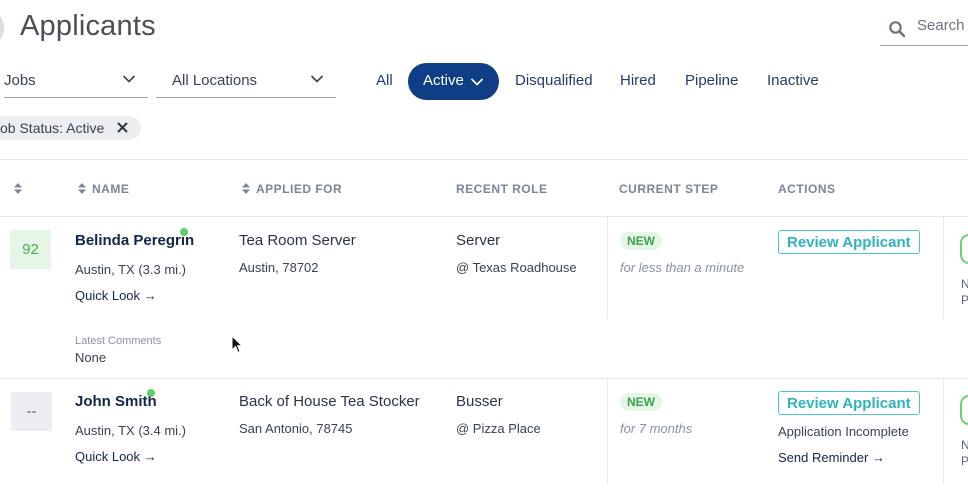 This screenshot has width=968, height=492. I want to click on mouse-cursor-icon, so click(237, 344).